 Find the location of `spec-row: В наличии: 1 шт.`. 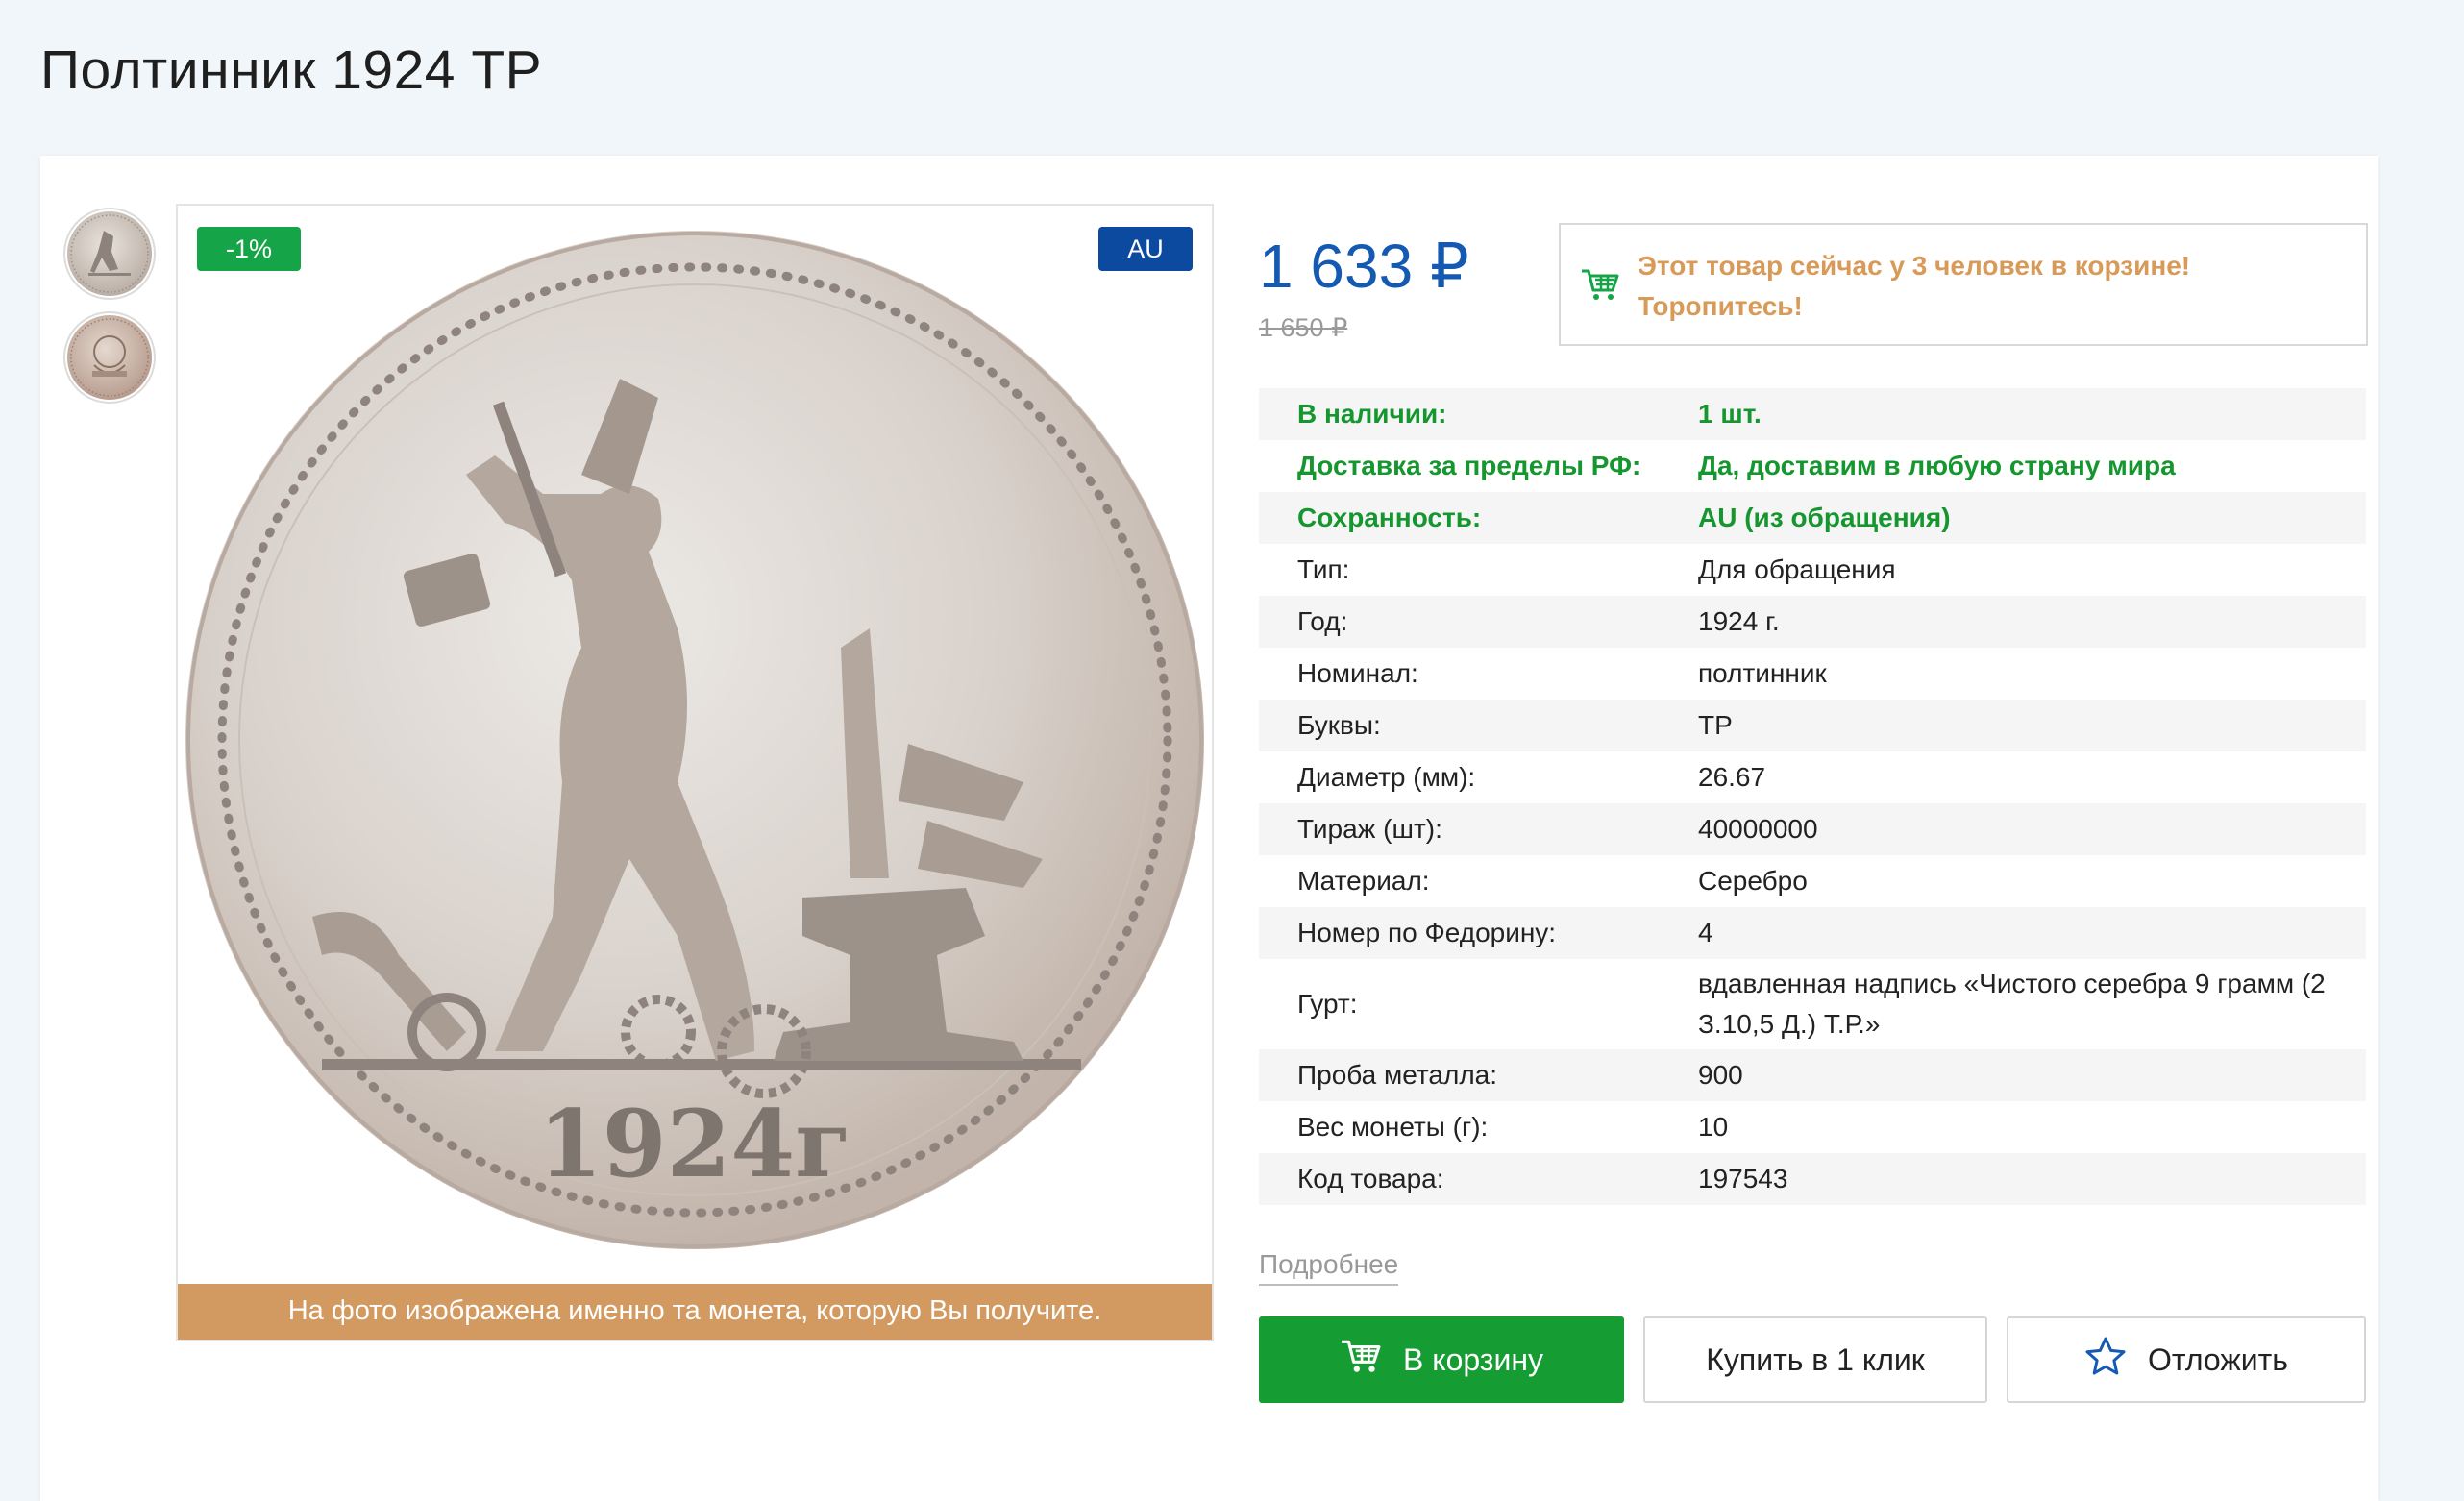

spec-row: В наличии: 1 шт. is located at coordinates (1812, 414).